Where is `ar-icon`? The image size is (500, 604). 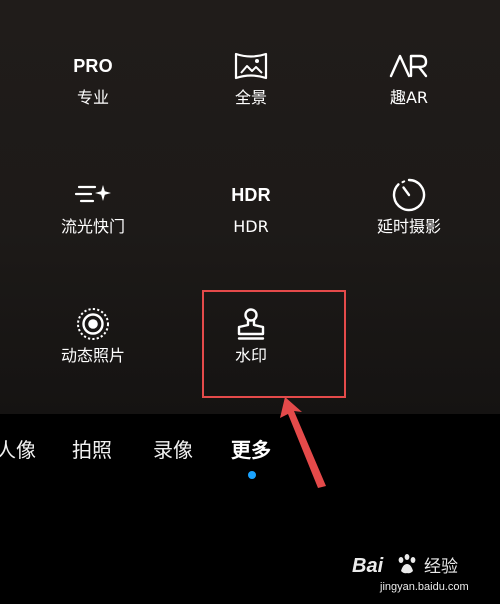 ar-icon is located at coordinates (409, 66).